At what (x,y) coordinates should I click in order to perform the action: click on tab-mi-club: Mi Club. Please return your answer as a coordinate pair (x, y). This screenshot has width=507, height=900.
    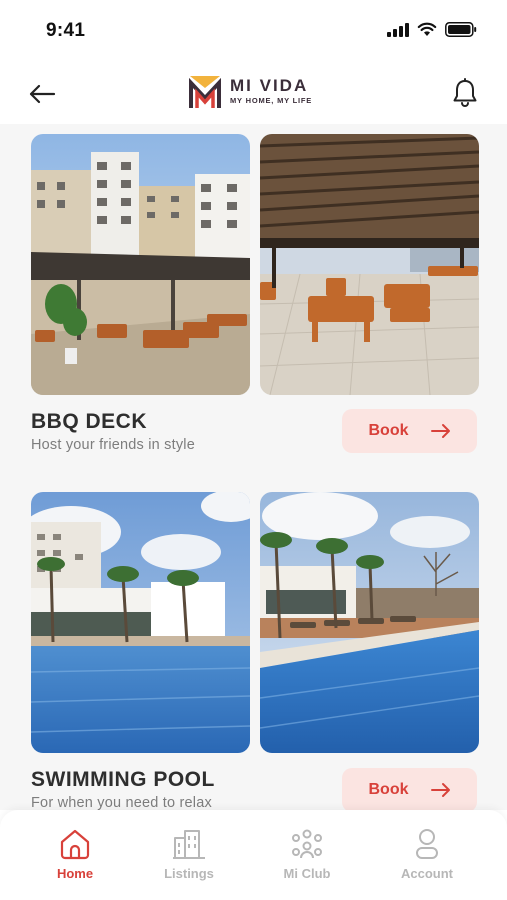
    Looking at the image, I should click on (307, 854).